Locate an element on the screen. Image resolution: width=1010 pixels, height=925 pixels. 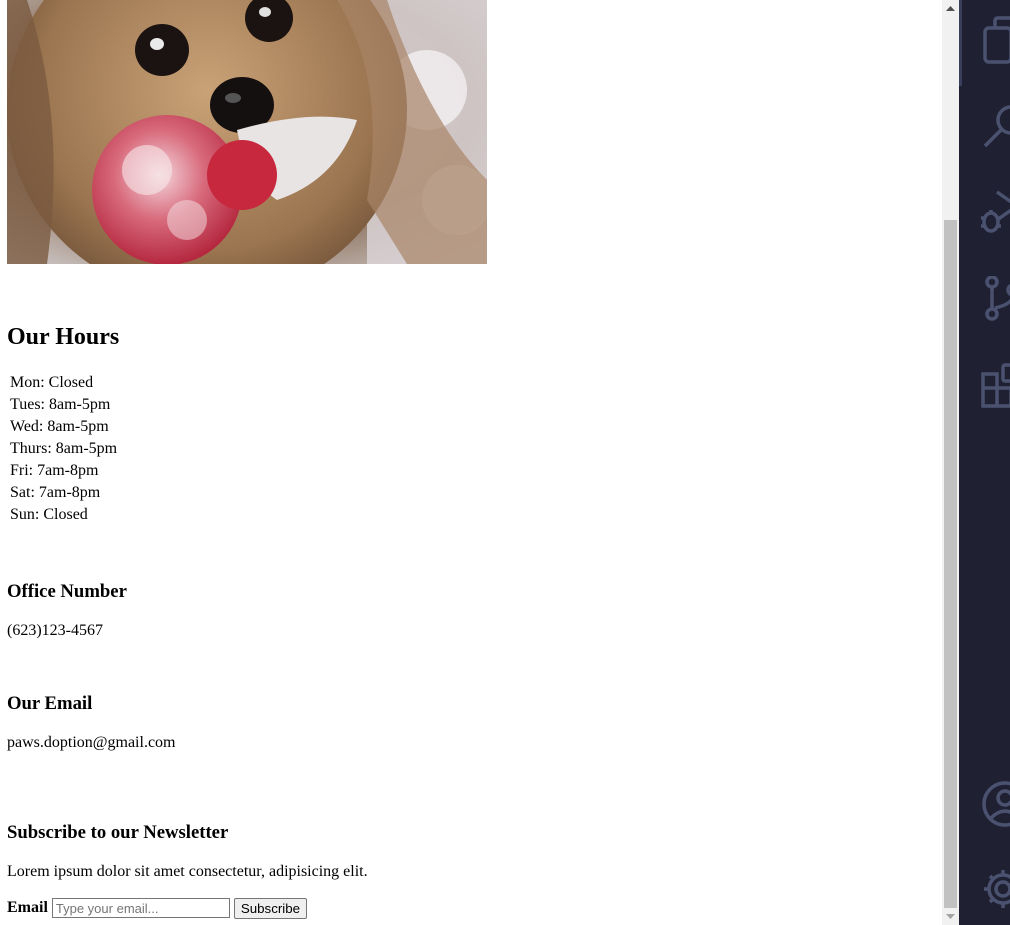
account-icon is located at coordinates (995, 805).